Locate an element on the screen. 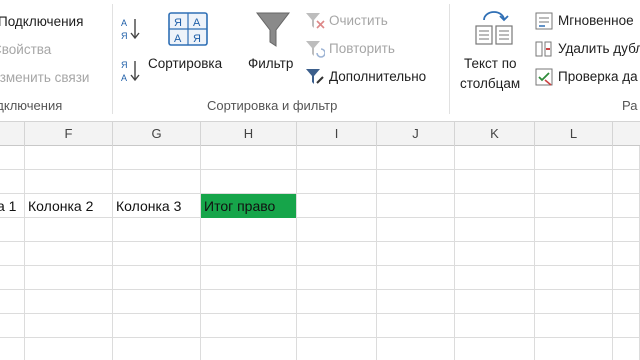 This screenshot has width=640, height=360. remove-duplicates-button: Удалить дубл is located at coordinates (599, 48).